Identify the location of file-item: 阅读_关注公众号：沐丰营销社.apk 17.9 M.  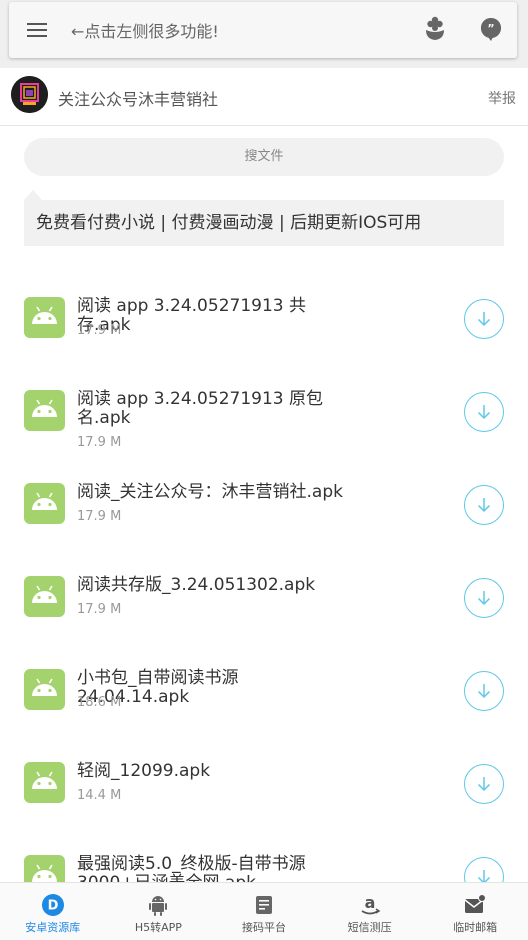
(264, 504).